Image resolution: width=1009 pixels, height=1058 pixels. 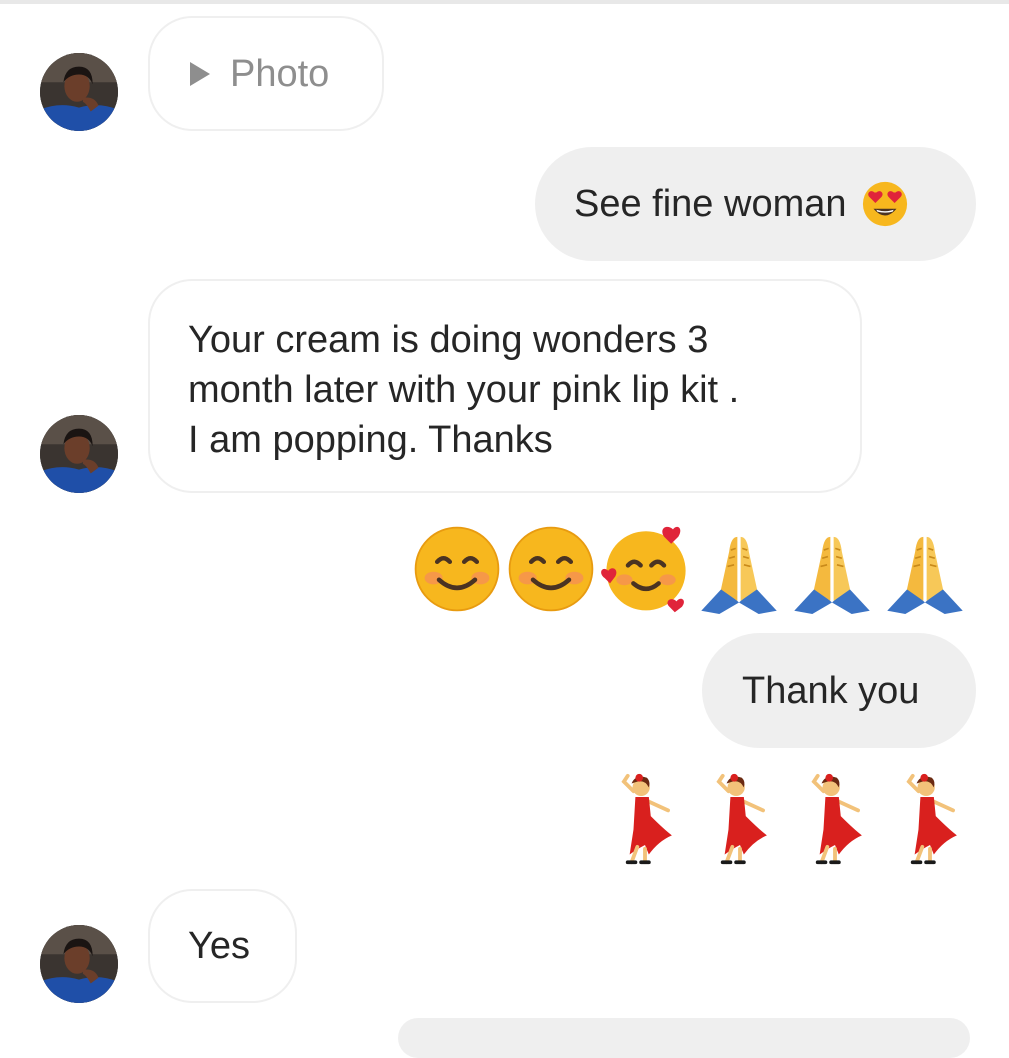 I want to click on incoming-message-bubble: Yes, so click(x=222, y=946).